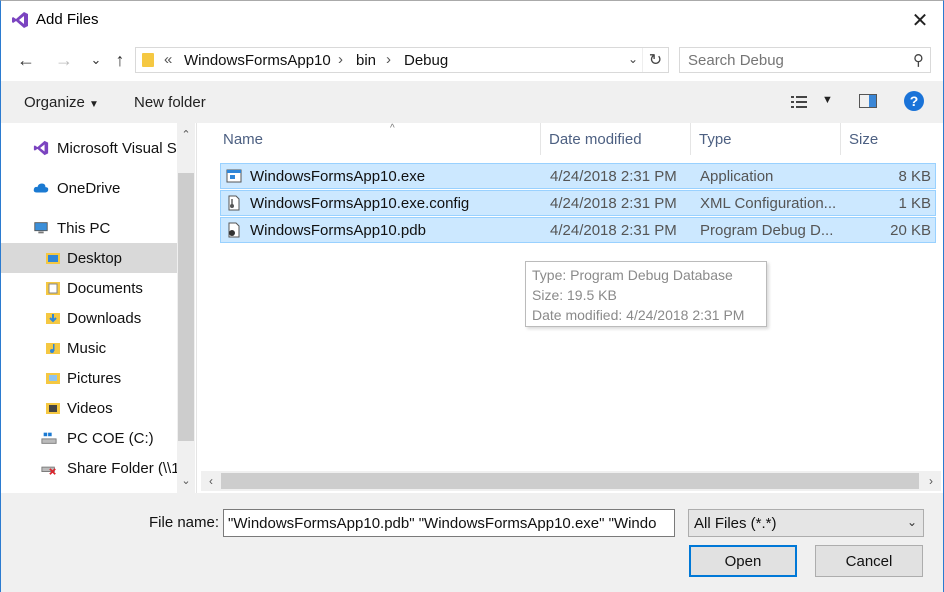 This screenshot has height=592, width=944. What do you see at coordinates (613, 203) in the screenshot?
I see `file-date: 4/24/2018 2:31 PM` at bounding box center [613, 203].